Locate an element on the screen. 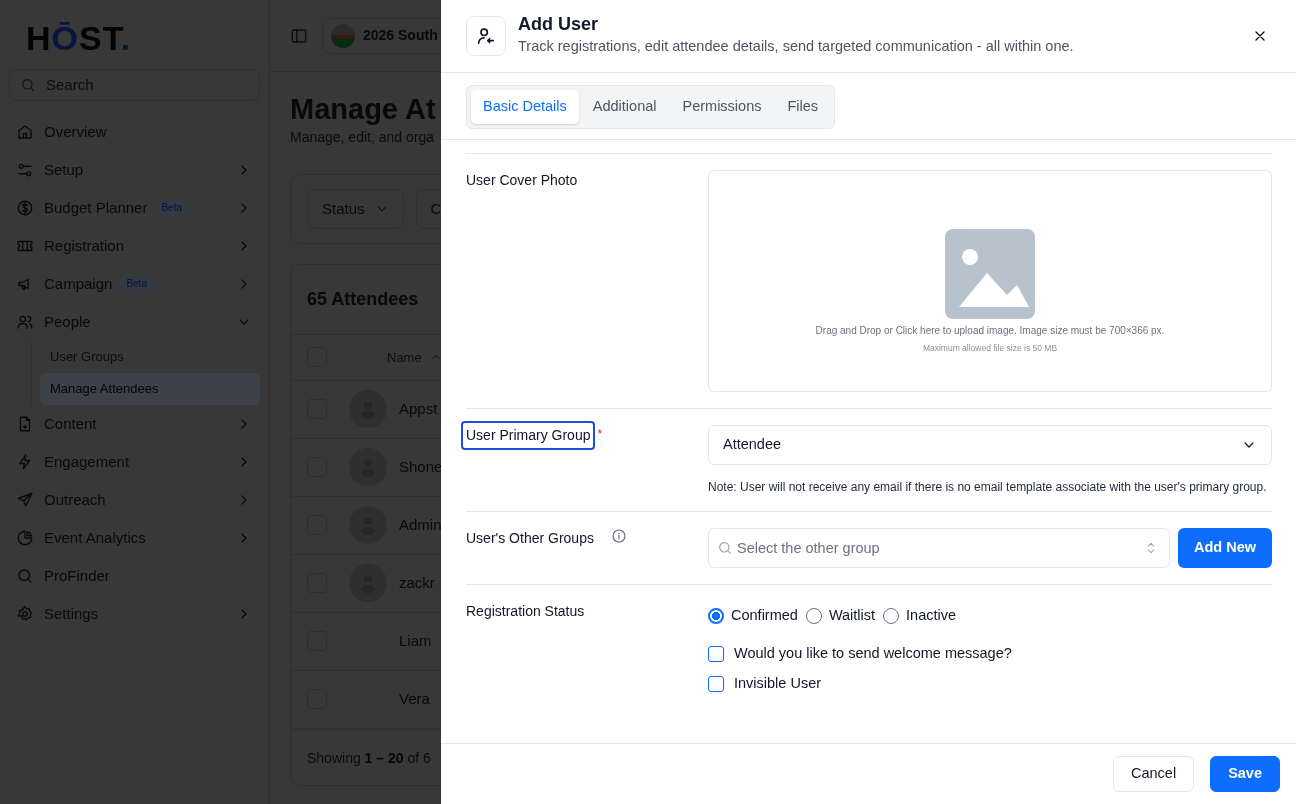 Image resolution: width=1296 pixels, height=804 pixels. tab: Additional is located at coordinates (624, 107).